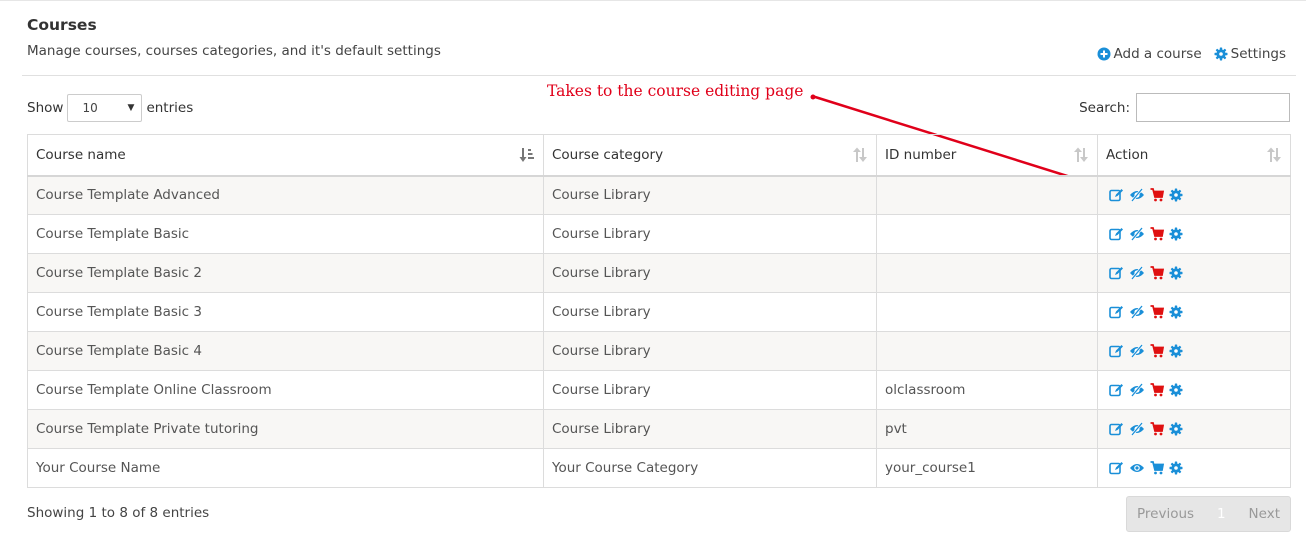  I want to click on plus-circle-icon, so click(1104, 54).